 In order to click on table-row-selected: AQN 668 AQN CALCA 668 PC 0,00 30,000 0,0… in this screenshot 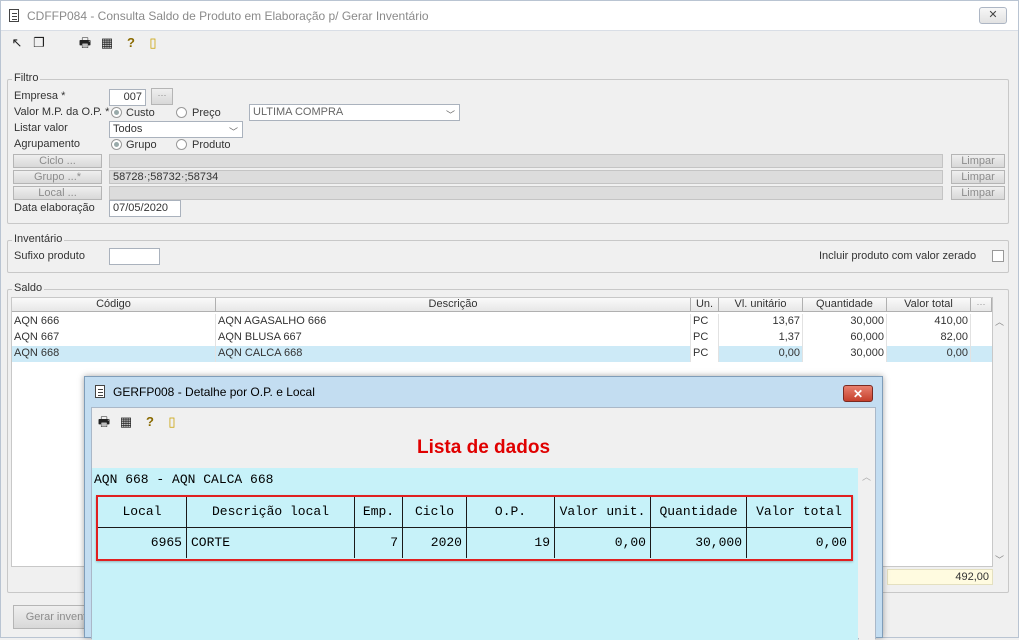, I will do `click(502, 354)`.